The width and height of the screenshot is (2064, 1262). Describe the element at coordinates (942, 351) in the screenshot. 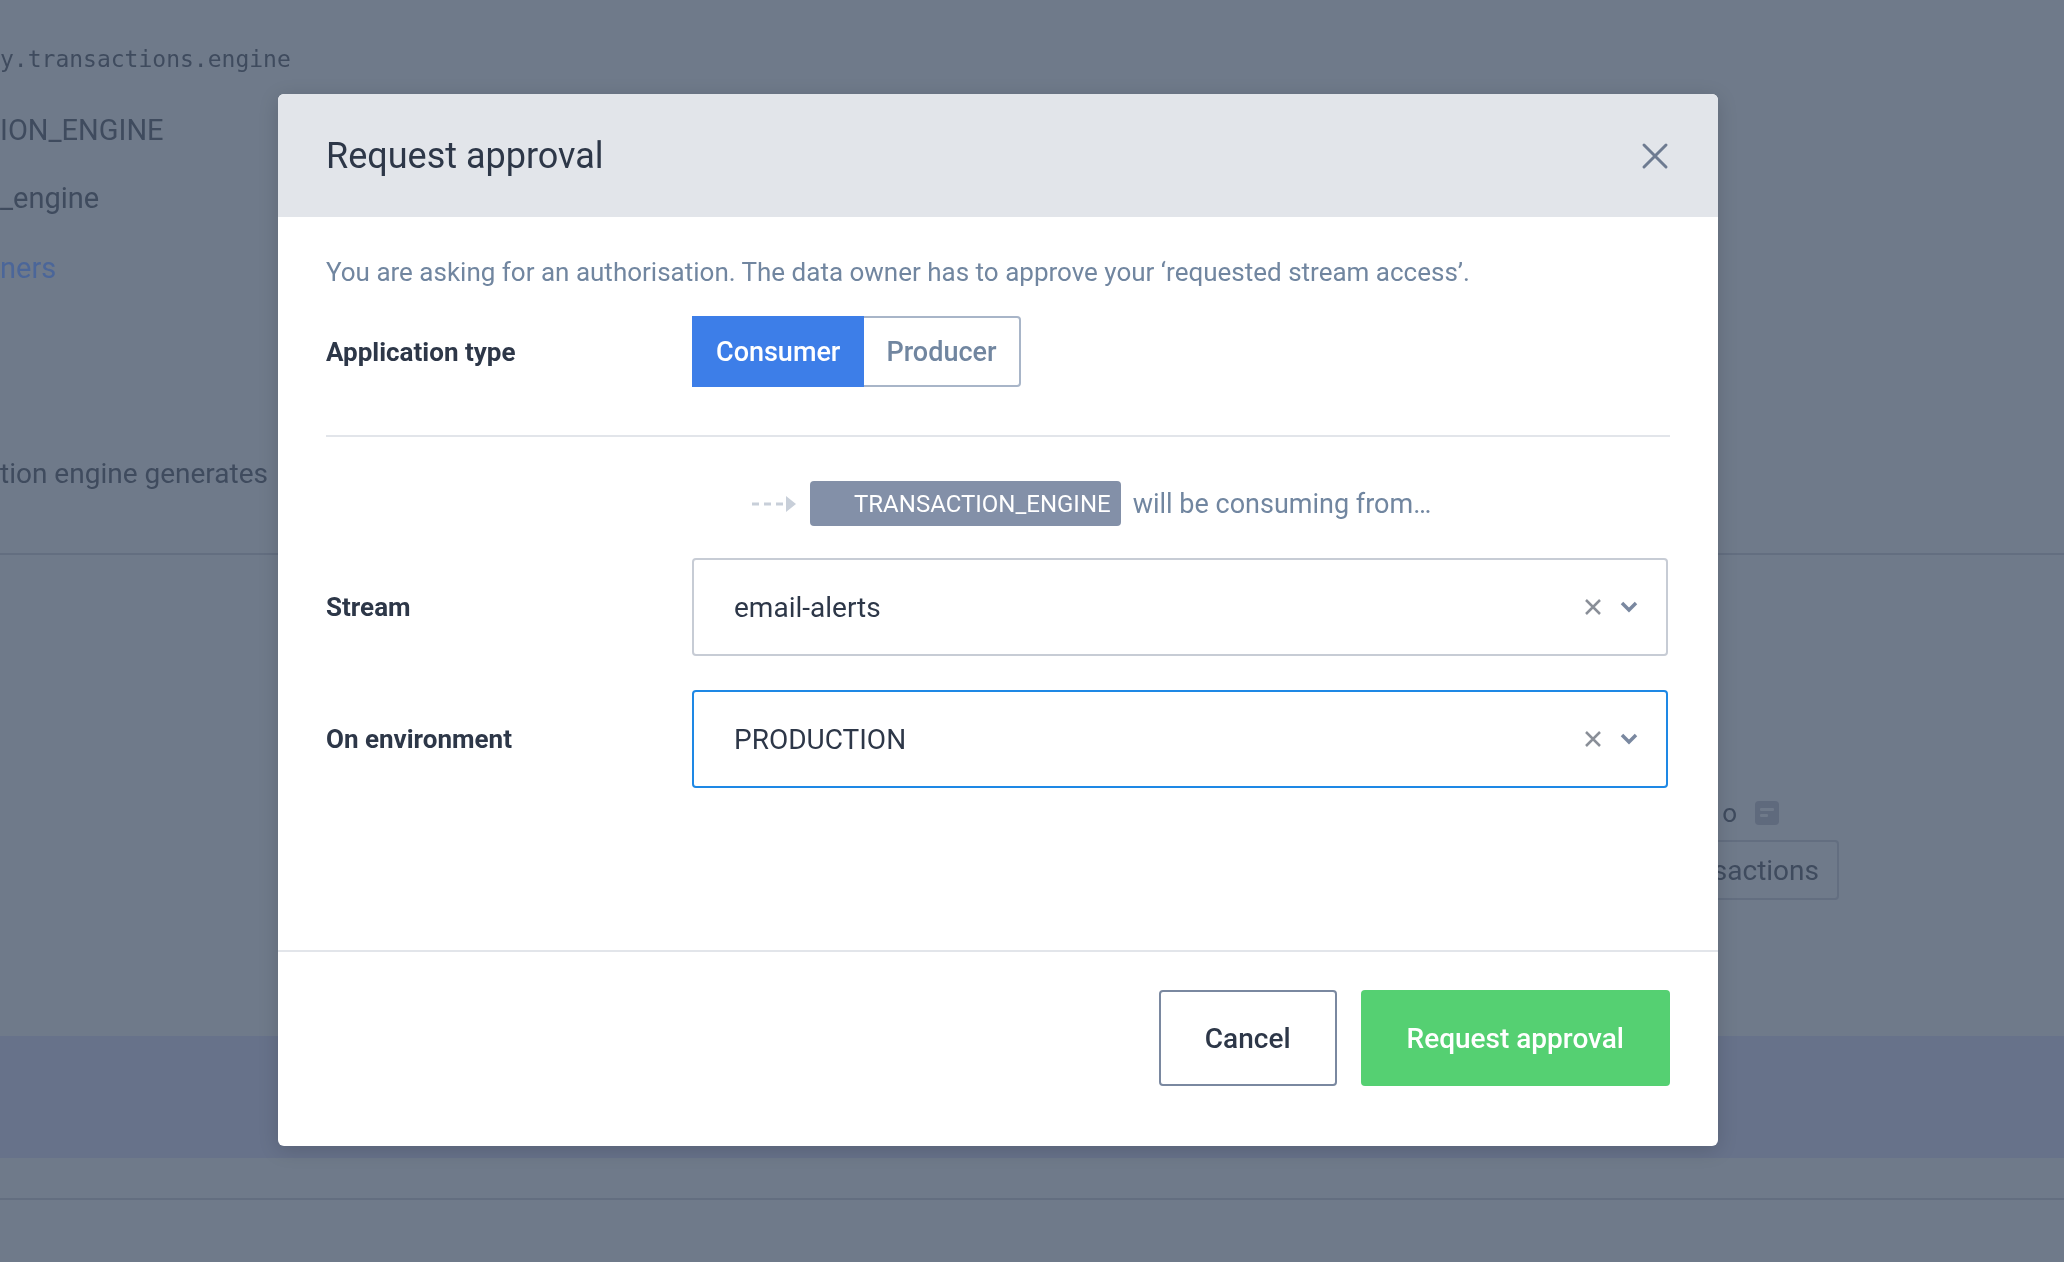

I see `type-option: Producer` at that location.